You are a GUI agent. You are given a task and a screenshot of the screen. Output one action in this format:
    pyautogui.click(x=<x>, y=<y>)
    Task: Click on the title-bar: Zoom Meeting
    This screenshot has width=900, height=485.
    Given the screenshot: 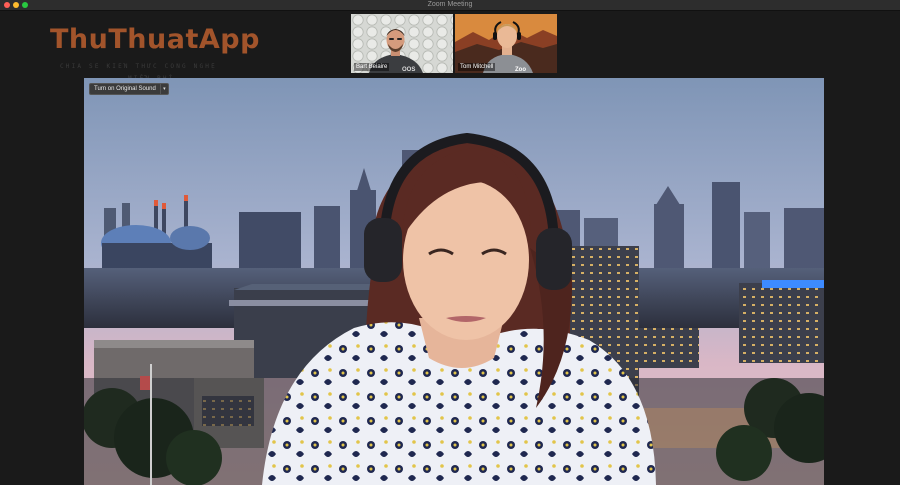 What is the action you would take?
    pyautogui.click(x=450, y=5)
    